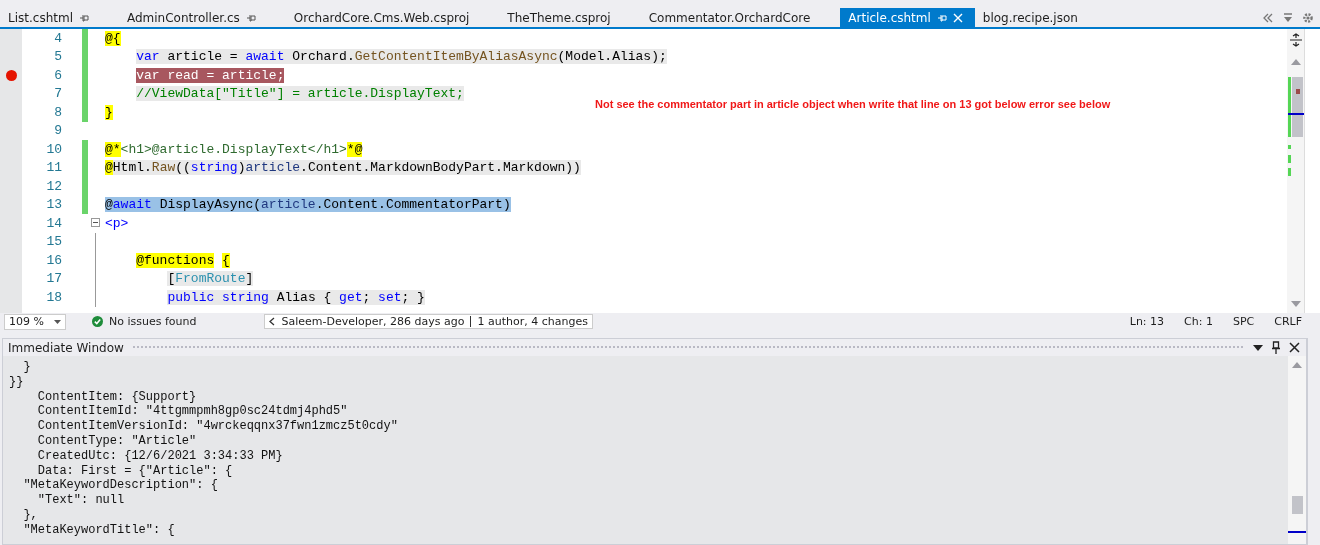  What do you see at coordinates (30, 515) in the screenshot?
I see `output-line: },` at bounding box center [30, 515].